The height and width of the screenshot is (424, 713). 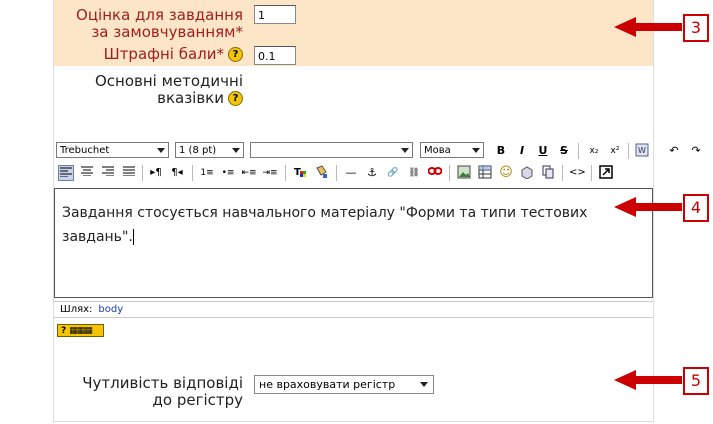 I want to click on text-color-icon: T, so click(x=300, y=173).